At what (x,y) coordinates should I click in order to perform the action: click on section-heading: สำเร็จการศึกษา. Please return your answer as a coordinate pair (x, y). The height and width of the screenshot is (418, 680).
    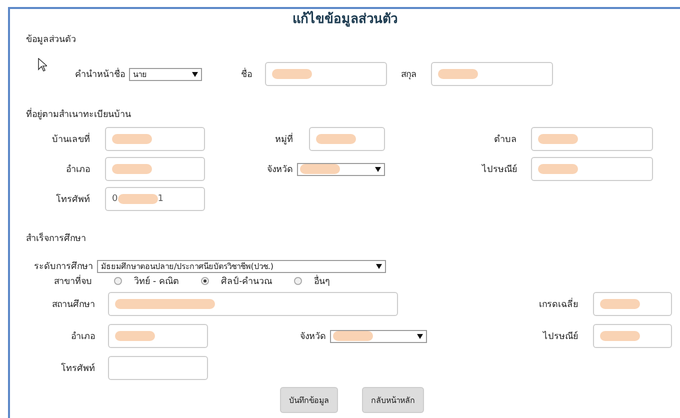
    Looking at the image, I should click on (56, 239).